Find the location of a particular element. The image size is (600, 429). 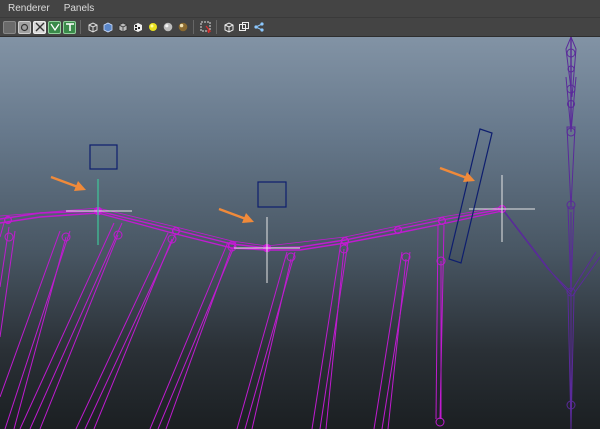

wireframe-on-shaded-icon is located at coordinates (122, 27).